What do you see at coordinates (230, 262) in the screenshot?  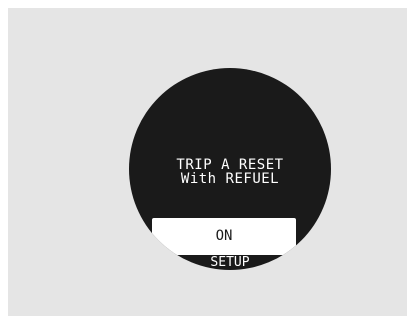 I see `setup-menu-label: SETUP` at bounding box center [230, 262].